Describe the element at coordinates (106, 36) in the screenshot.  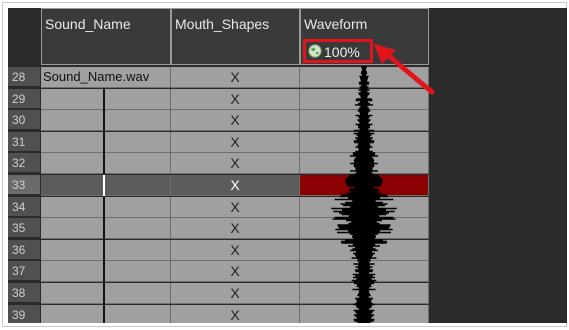
I see `column-header-sound-name: Sound_Name` at that location.